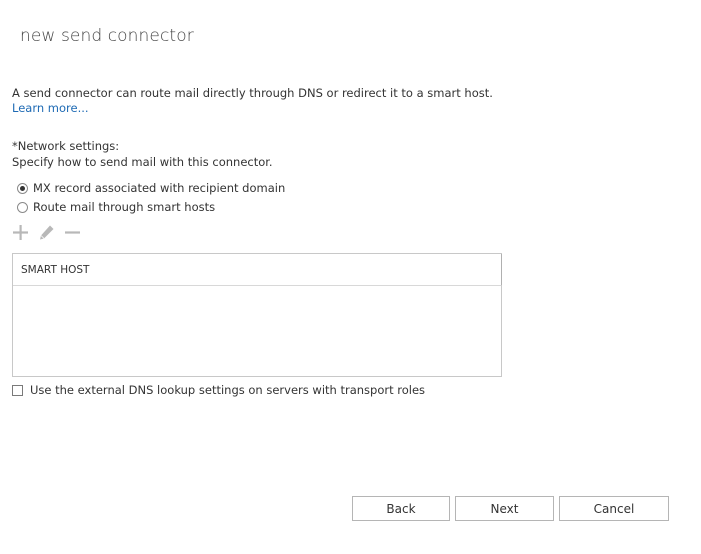 Image resolution: width=701 pixels, height=554 pixels. Describe the element at coordinates (66, 146) in the screenshot. I see `network-settings-label: *Network settings:` at that location.